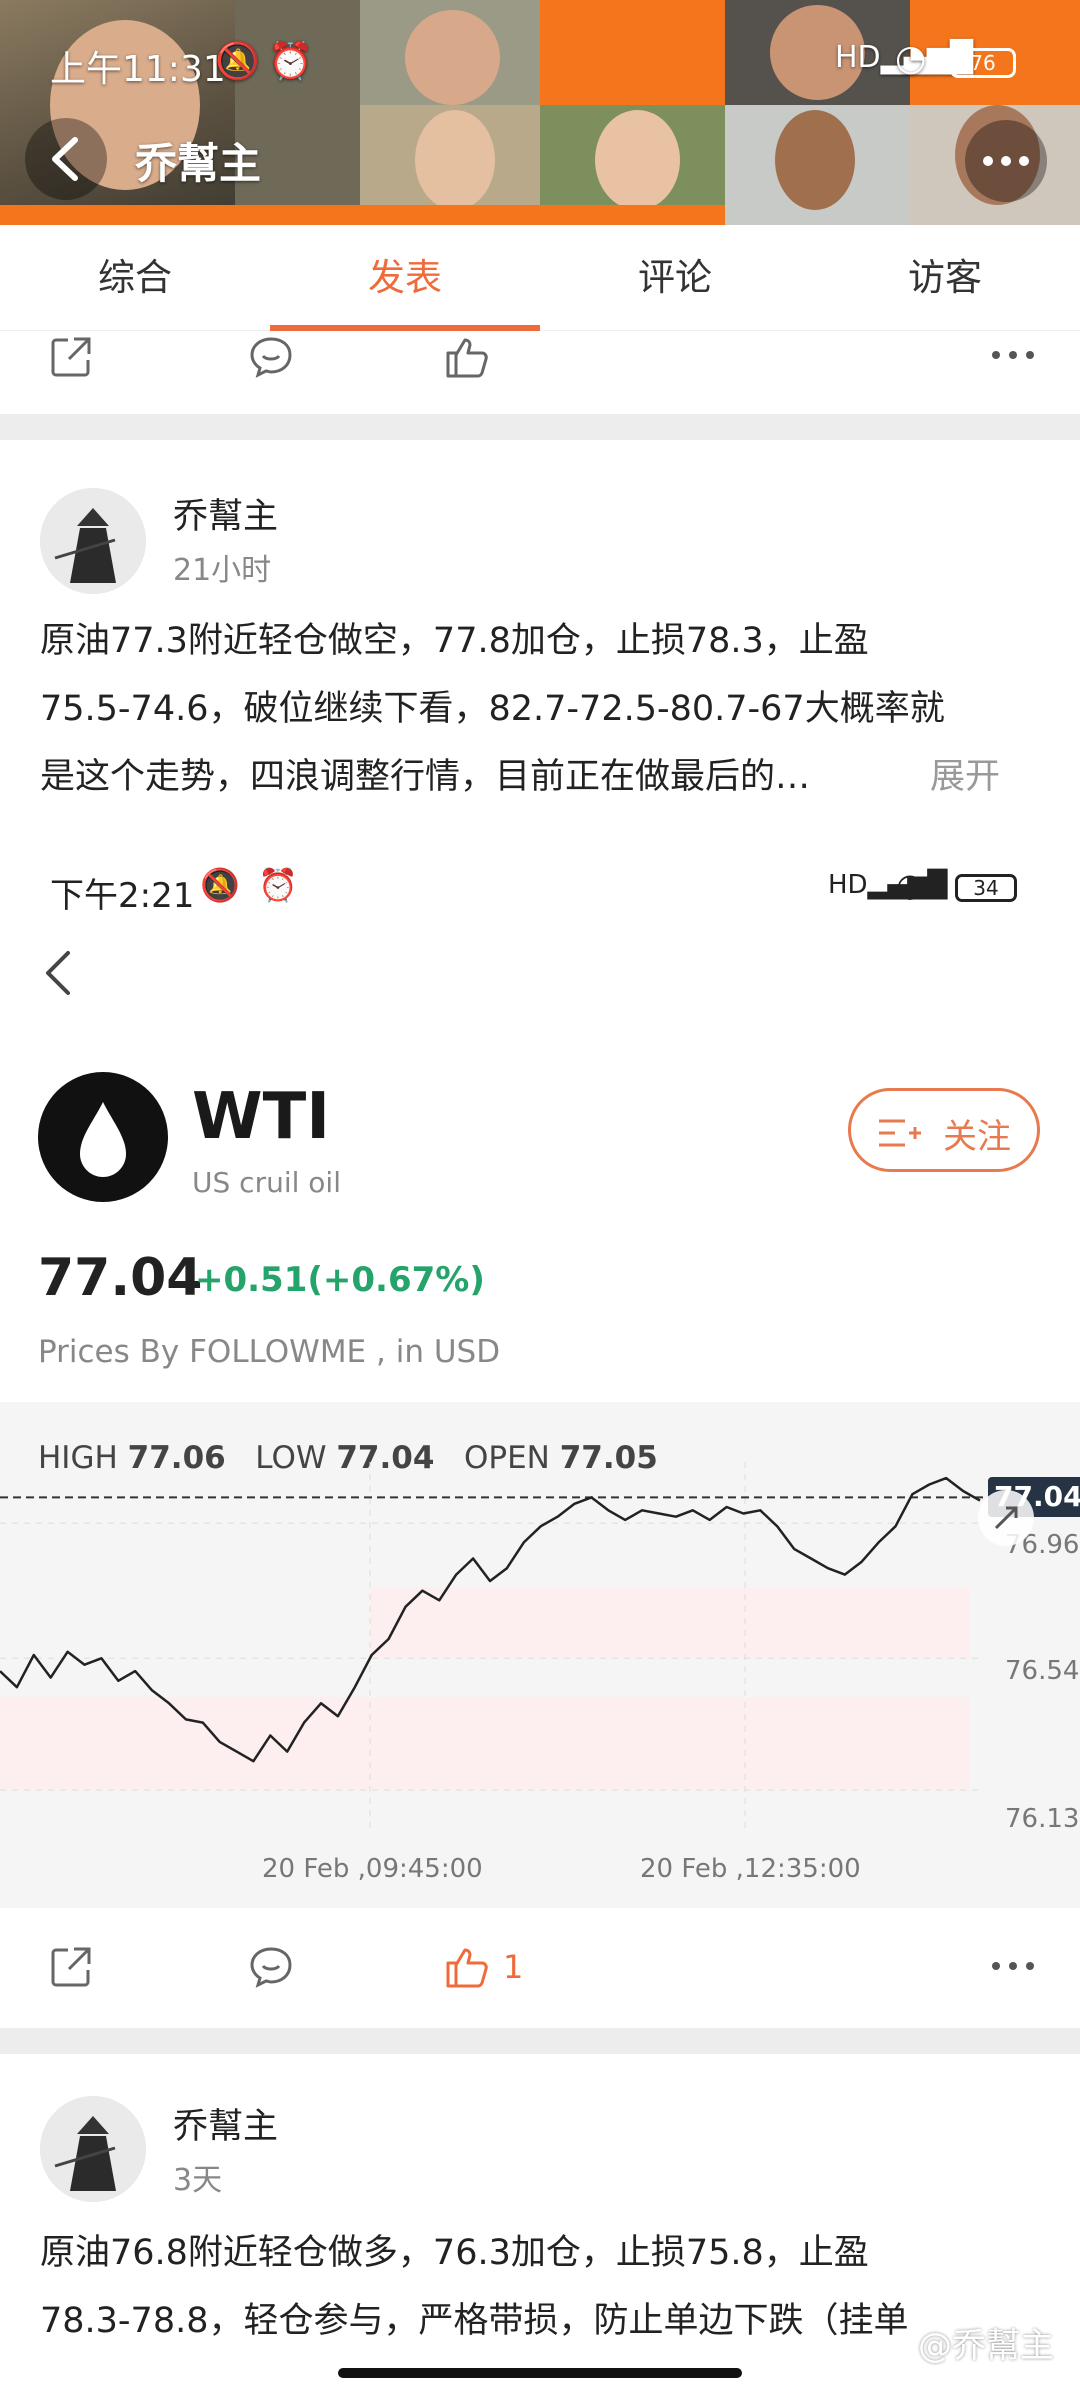  Describe the element at coordinates (1042, 1671) in the screenshot. I see `y-tick-label: 76.54` at that location.